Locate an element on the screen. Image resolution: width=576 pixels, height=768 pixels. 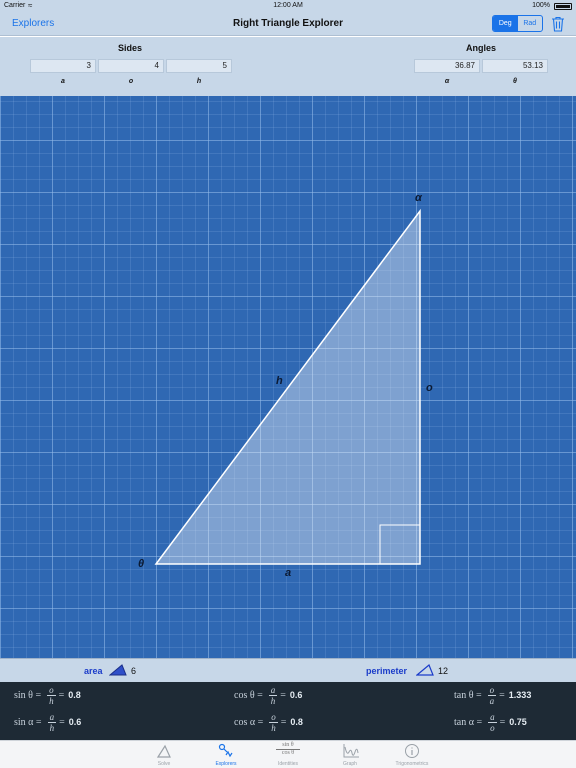
sin-alpha-num: a is located at coordinates (52, 717).